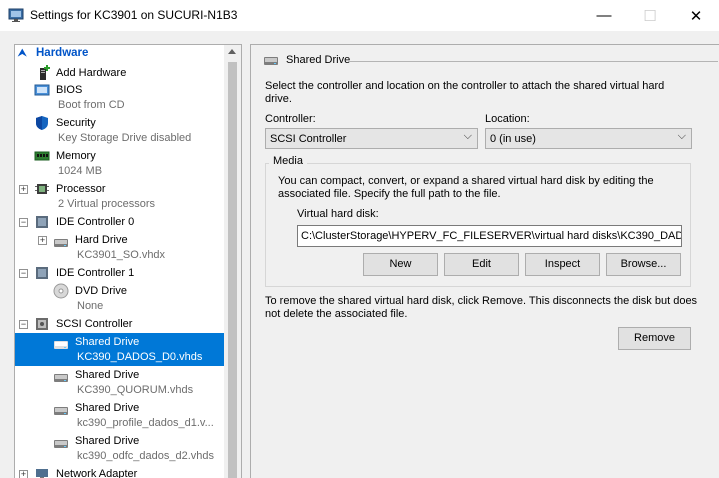 The width and height of the screenshot is (719, 478). I want to click on tree-item-label: Hard Drive, so click(101, 240).